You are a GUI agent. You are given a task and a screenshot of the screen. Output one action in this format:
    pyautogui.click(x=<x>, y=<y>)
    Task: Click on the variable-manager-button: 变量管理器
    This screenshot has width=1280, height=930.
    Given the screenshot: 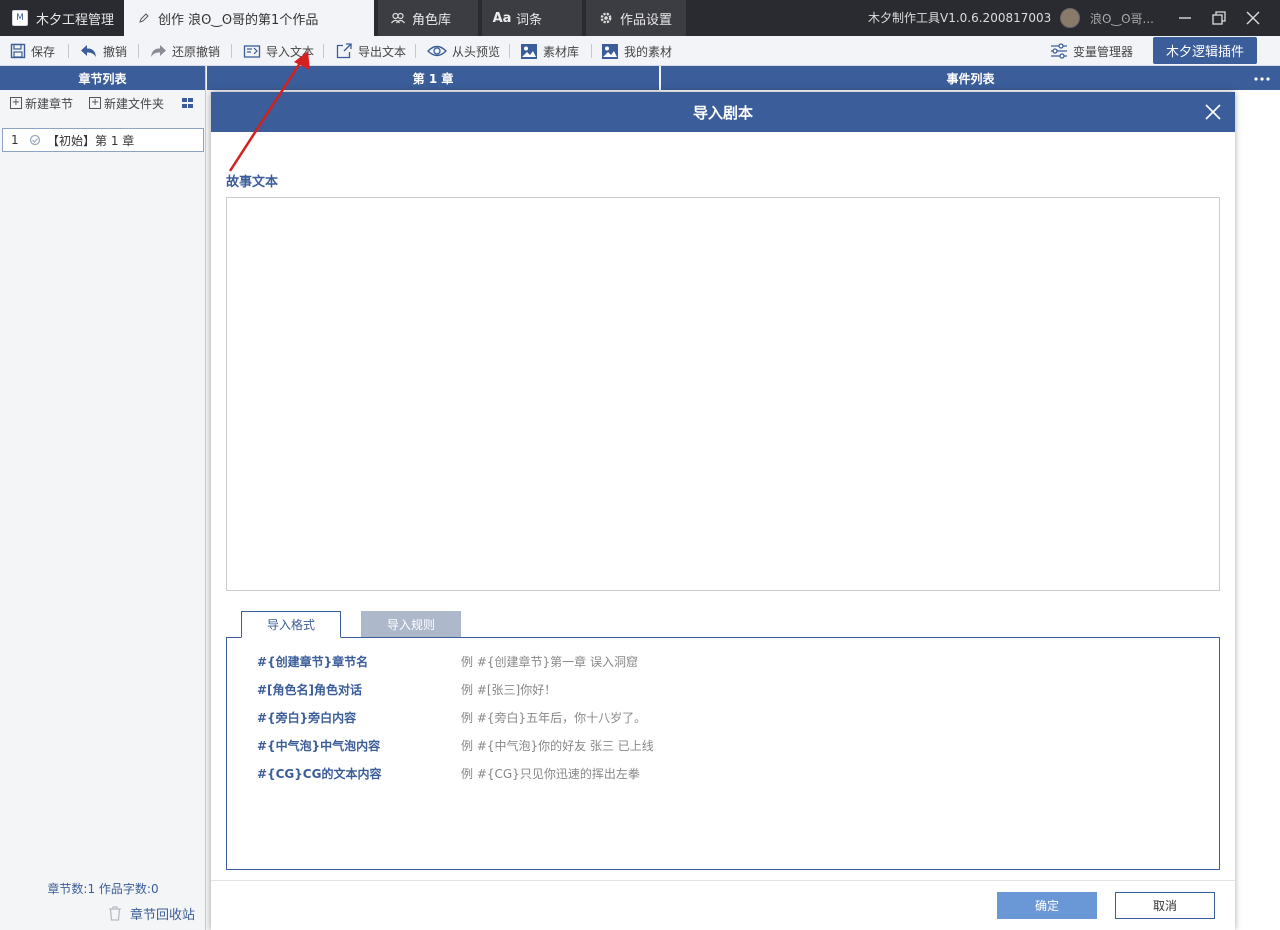 What is the action you would take?
    pyautogui.click(x=1091, y=51)
    